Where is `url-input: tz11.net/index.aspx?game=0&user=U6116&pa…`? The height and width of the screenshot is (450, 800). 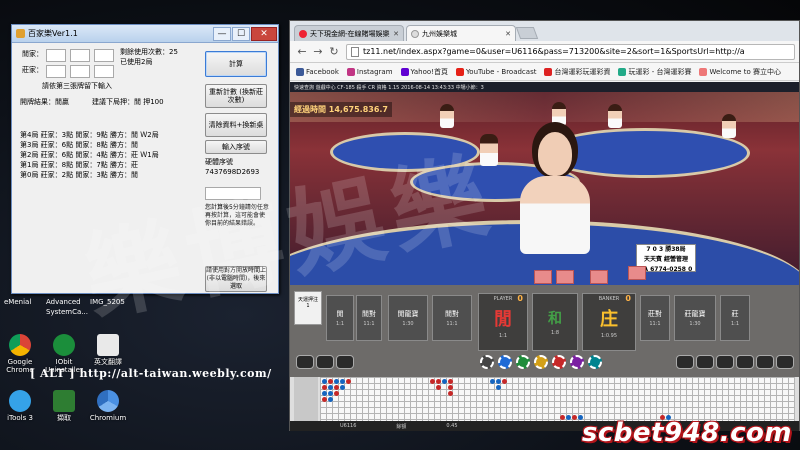
url-input: tz11.net/index.aspx?game=0&user=U6116&pa… is located at coordinates (570, 51).